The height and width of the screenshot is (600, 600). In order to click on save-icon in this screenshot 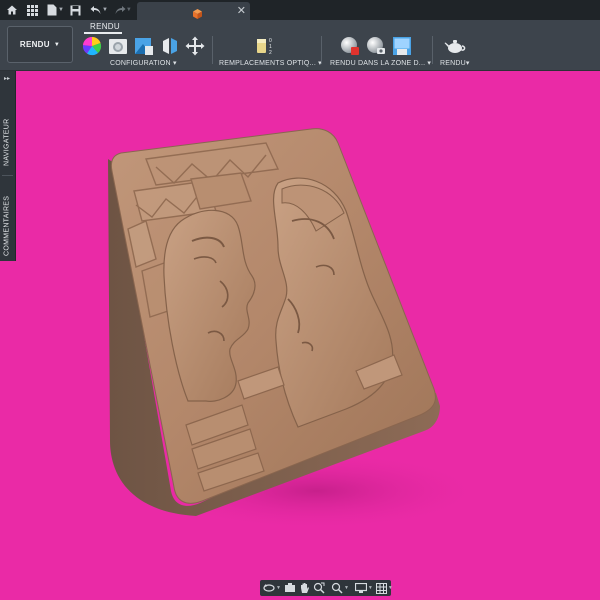, I will do `click(76, 10)`.